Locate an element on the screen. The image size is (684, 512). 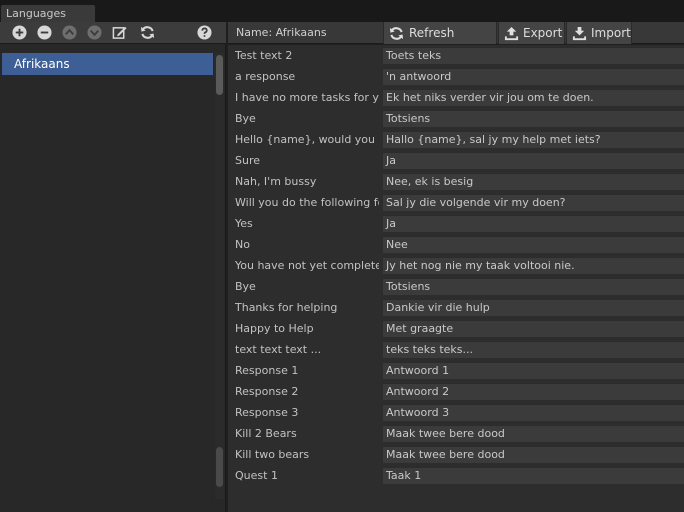
string-key: Quest 1 is located at coordinates (256, 475).